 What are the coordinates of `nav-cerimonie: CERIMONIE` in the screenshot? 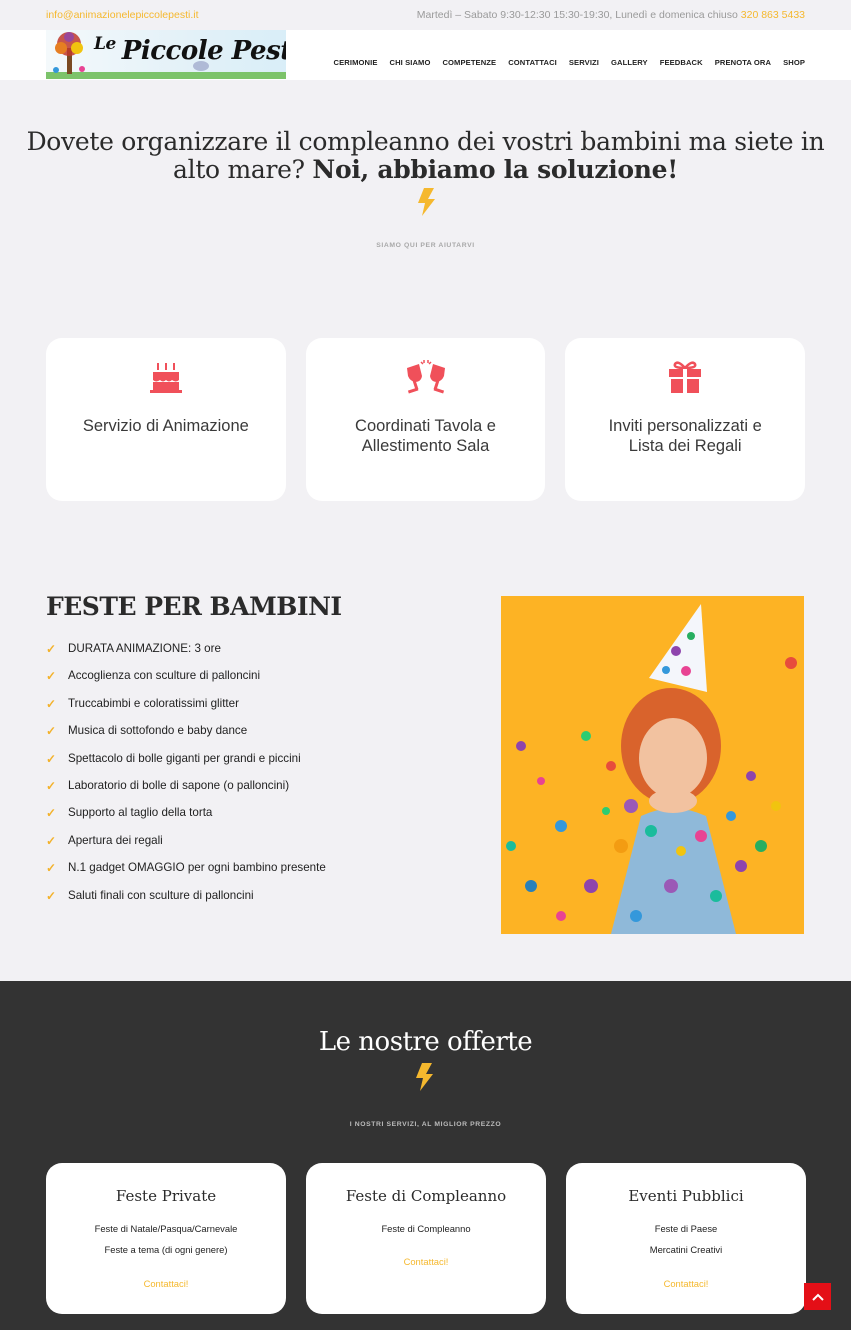 It's located at (356, 62).